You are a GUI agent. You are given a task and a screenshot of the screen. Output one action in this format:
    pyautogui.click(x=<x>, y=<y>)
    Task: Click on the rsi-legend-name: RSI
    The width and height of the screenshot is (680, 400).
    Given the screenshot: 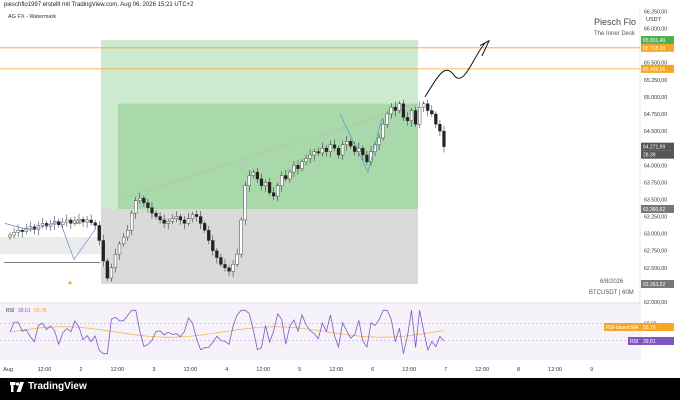 What is the action you would take?
    pyautogui.click(x=10, y=311)
    